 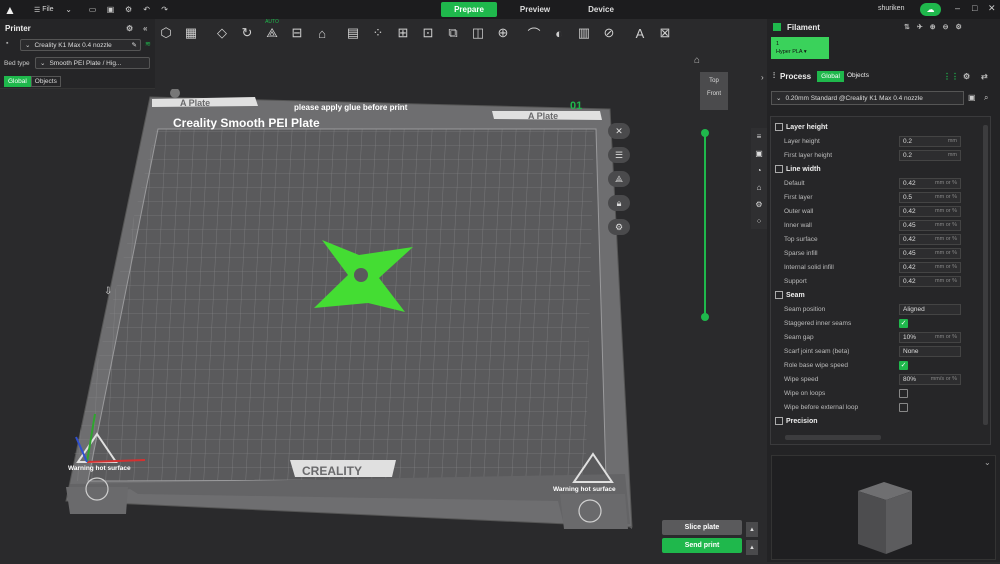 What do you see at coordinates (619, 203) in the screenshot?
I see `lock-icon: 🔒︎` at bounding box center [619, 203].